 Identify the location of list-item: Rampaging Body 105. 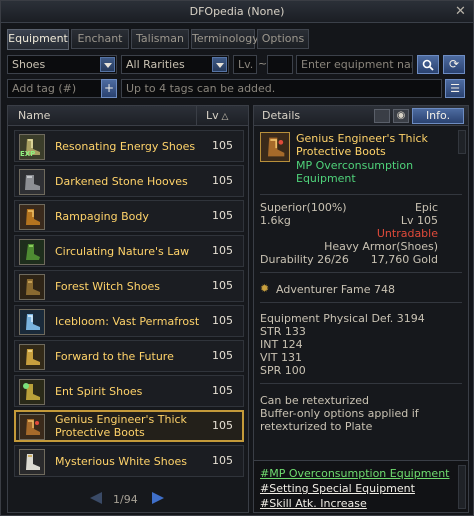
(129, 216).